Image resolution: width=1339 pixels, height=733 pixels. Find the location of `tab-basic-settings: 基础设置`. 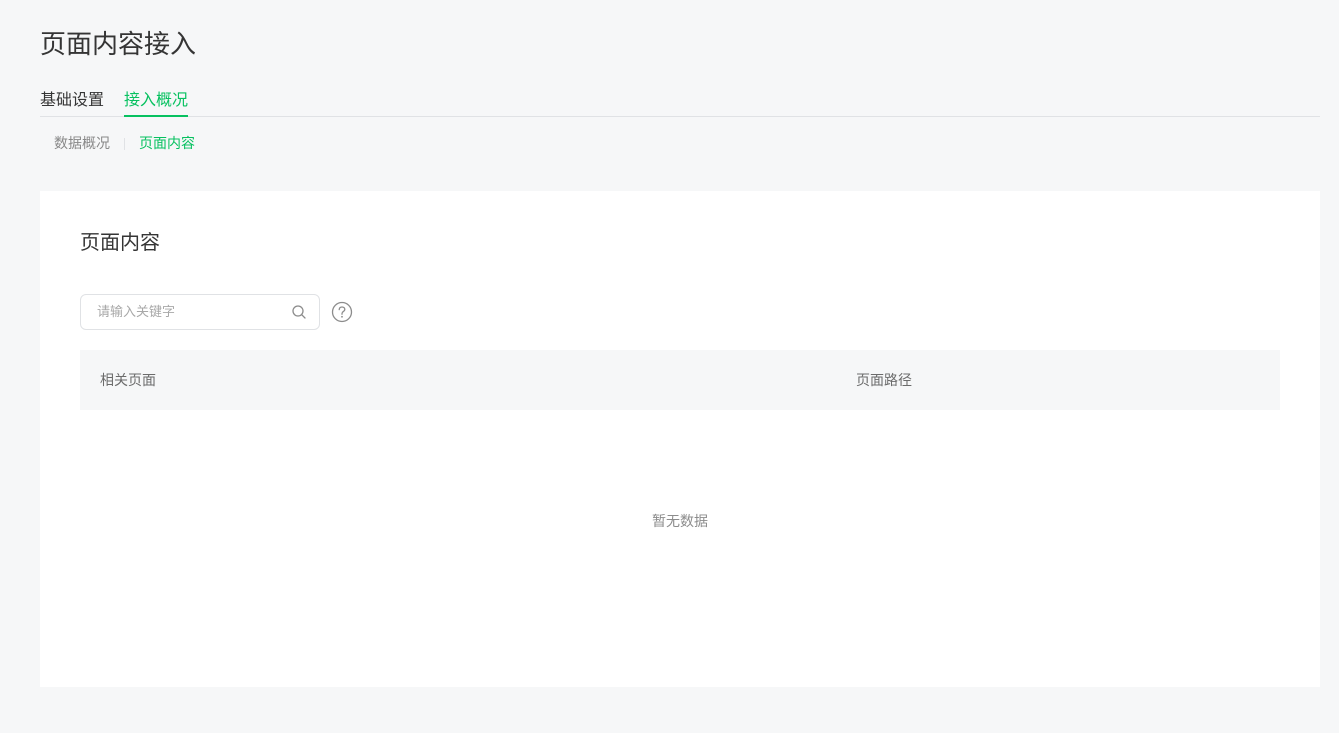

tab-basic-settings: 基础设置 is located at coordinates (72, 102).